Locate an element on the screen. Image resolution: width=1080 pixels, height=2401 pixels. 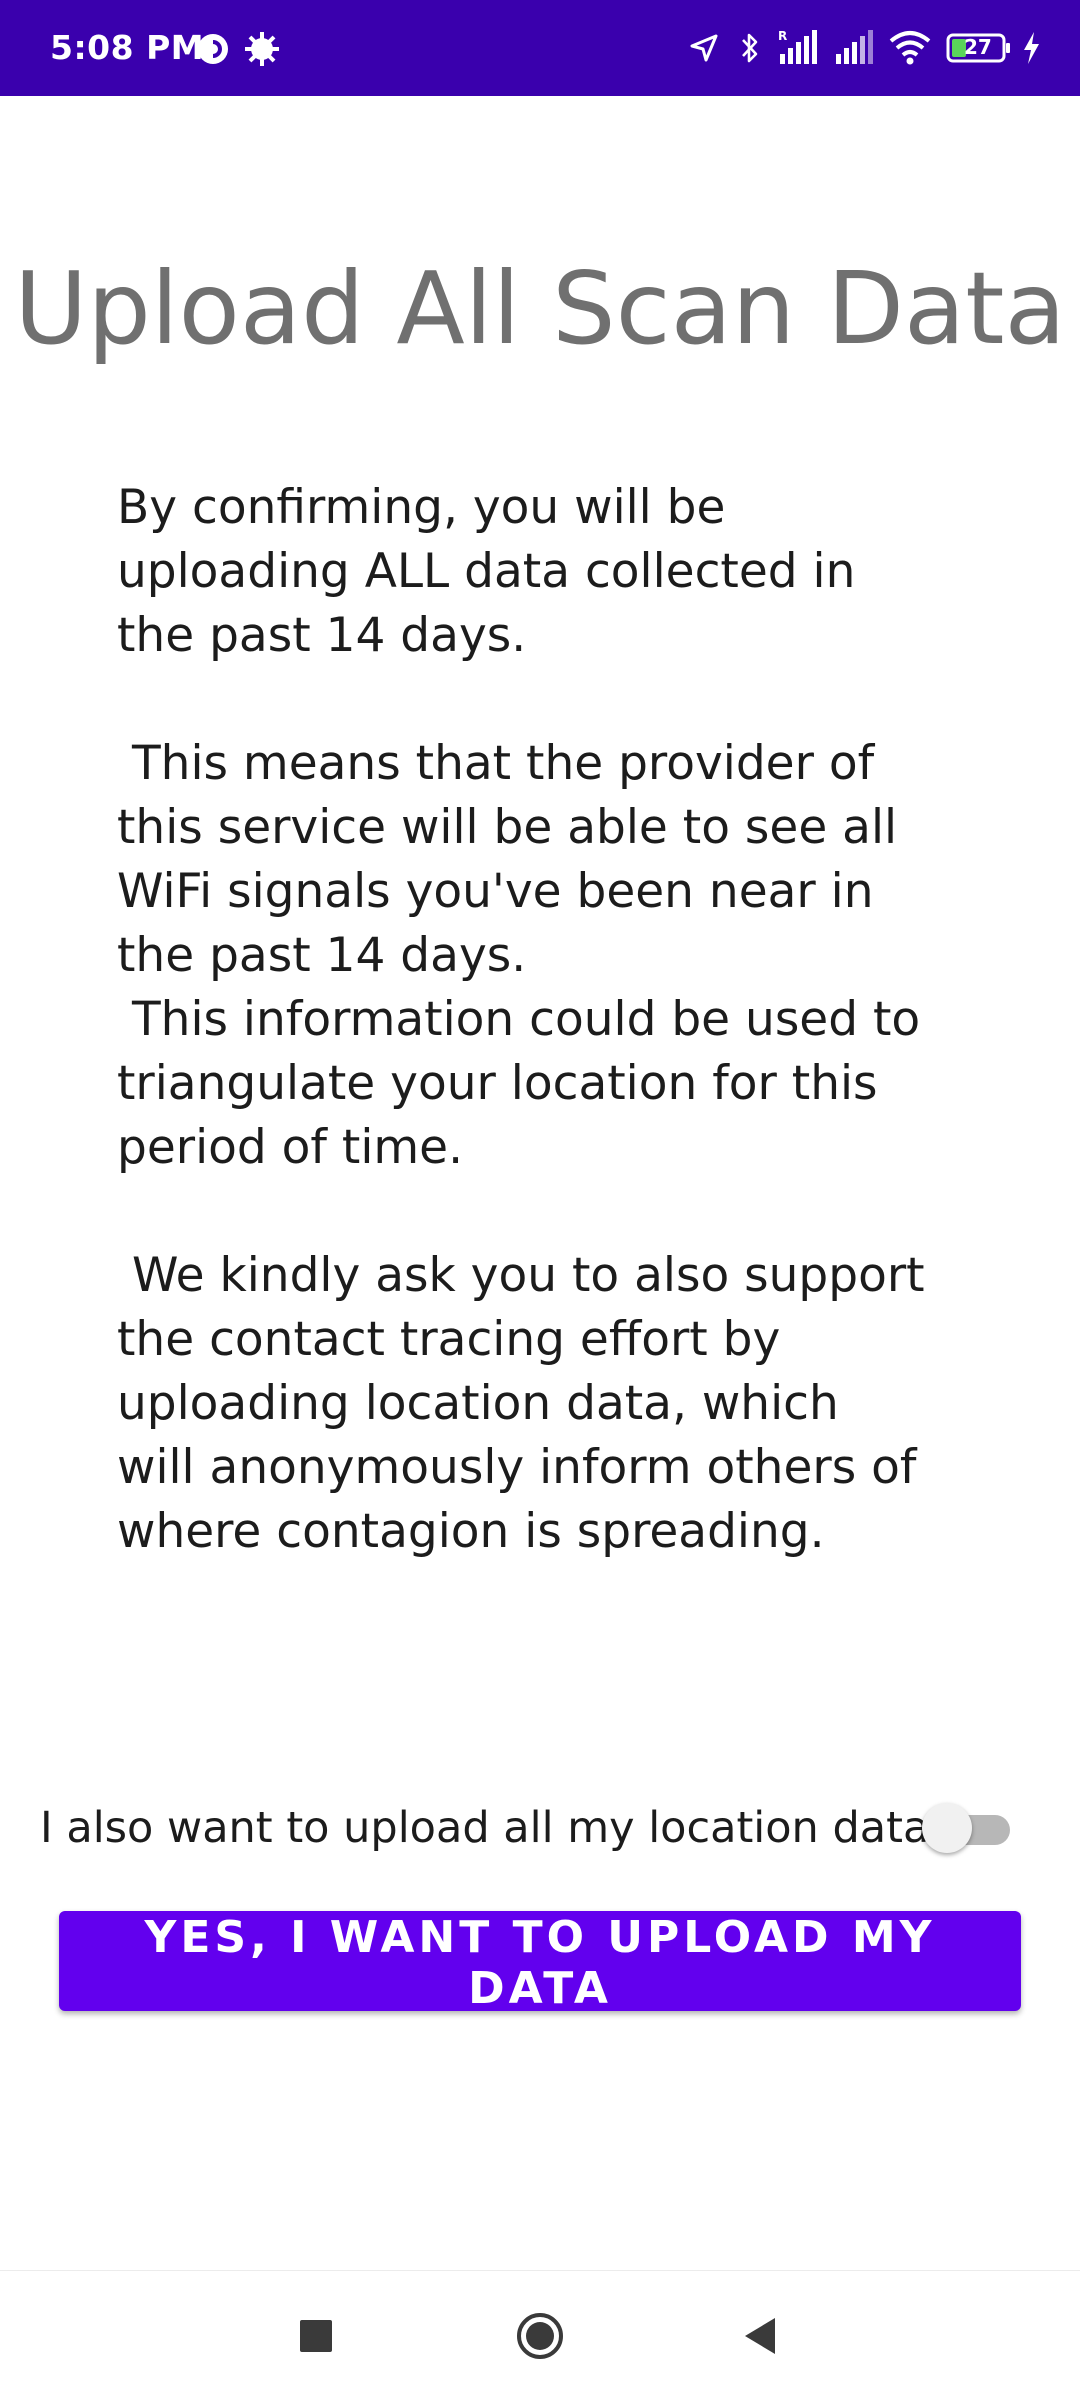
location-arrow-icon is located at coordinates (704, 48).